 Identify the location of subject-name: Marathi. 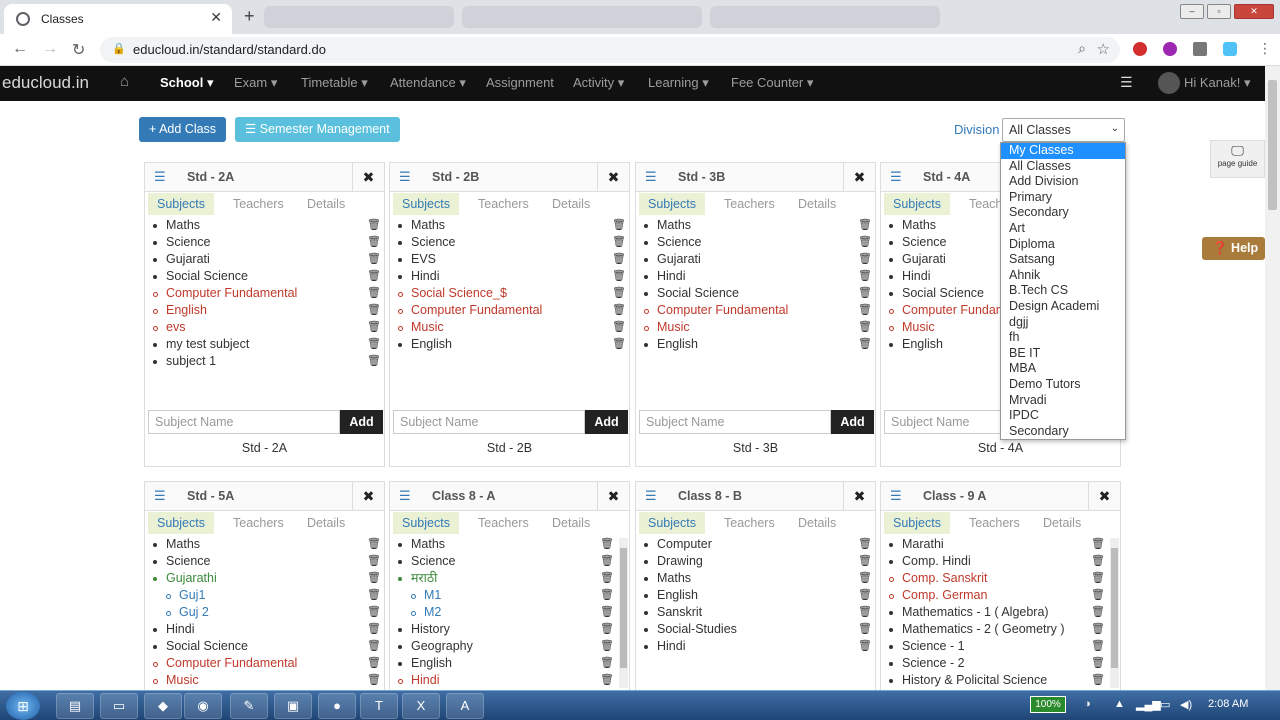
(923, 544).